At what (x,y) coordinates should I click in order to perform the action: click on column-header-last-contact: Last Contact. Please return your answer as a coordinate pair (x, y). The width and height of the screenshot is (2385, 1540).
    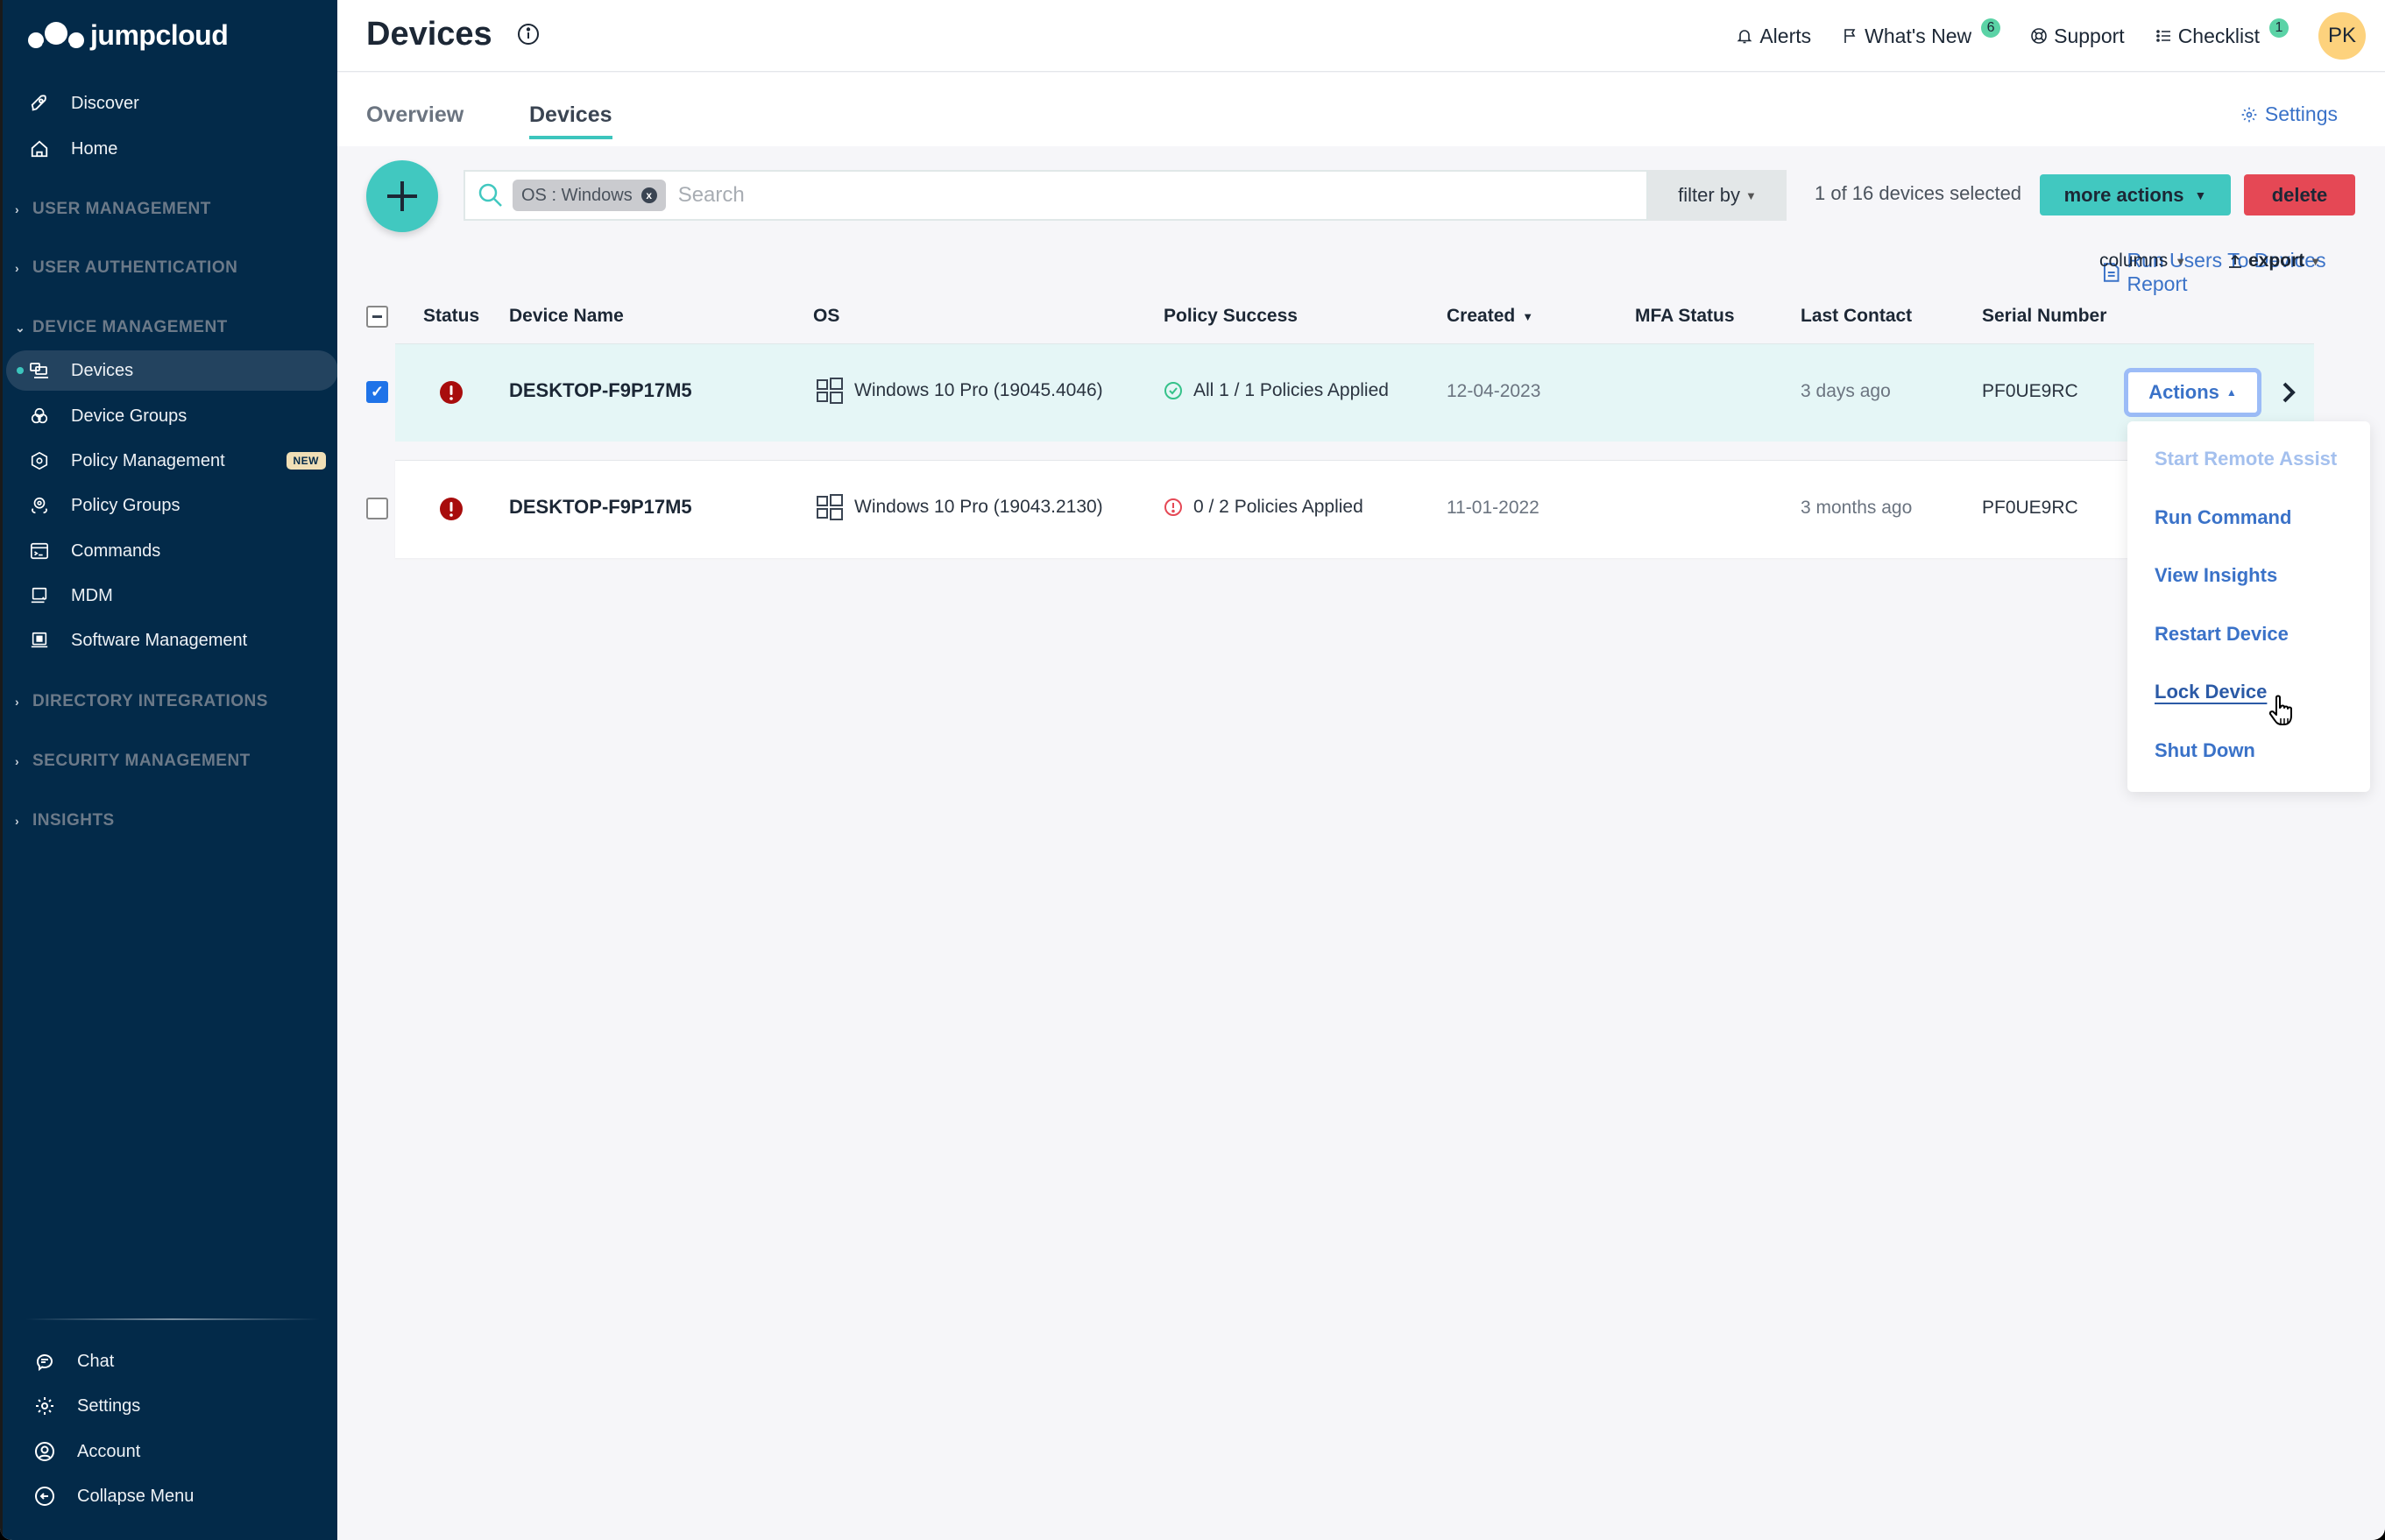
    Looking at the image, I should click on (1856, 317).